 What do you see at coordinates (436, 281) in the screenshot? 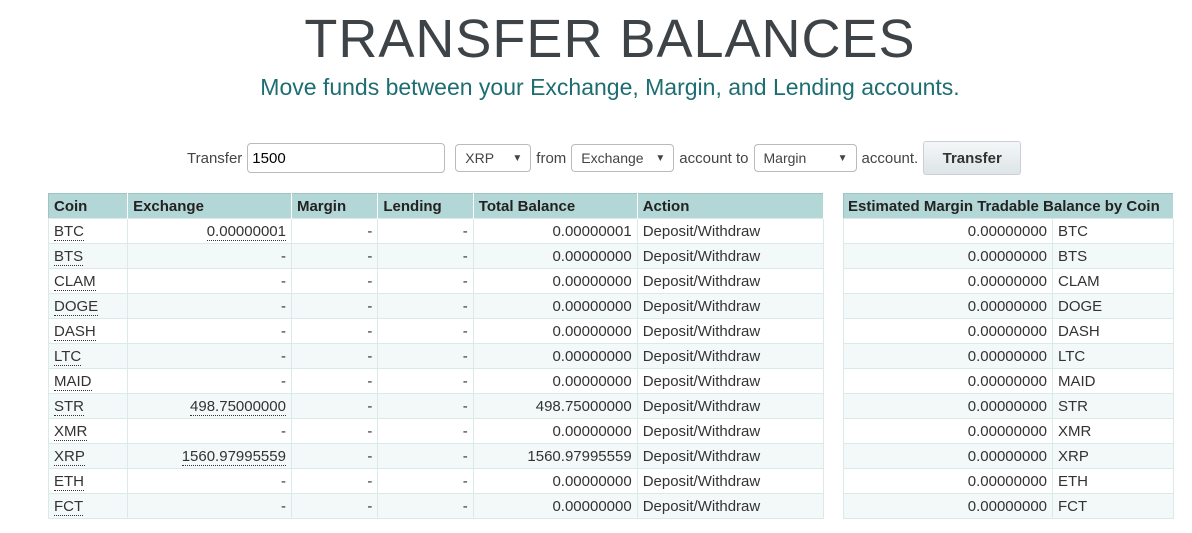
I see `table-row: CLAM - - - 0.00000000 Deposit/Withdraw` at bounding box center [436, 281].